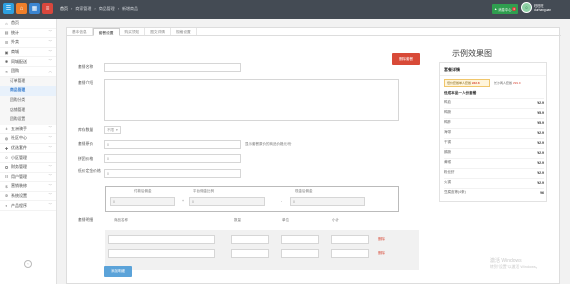  Describe the element at coordinates (28, 62) in the screenshot. I see `sidebar-item: ✱ 同城配送 ﹀` at that location.